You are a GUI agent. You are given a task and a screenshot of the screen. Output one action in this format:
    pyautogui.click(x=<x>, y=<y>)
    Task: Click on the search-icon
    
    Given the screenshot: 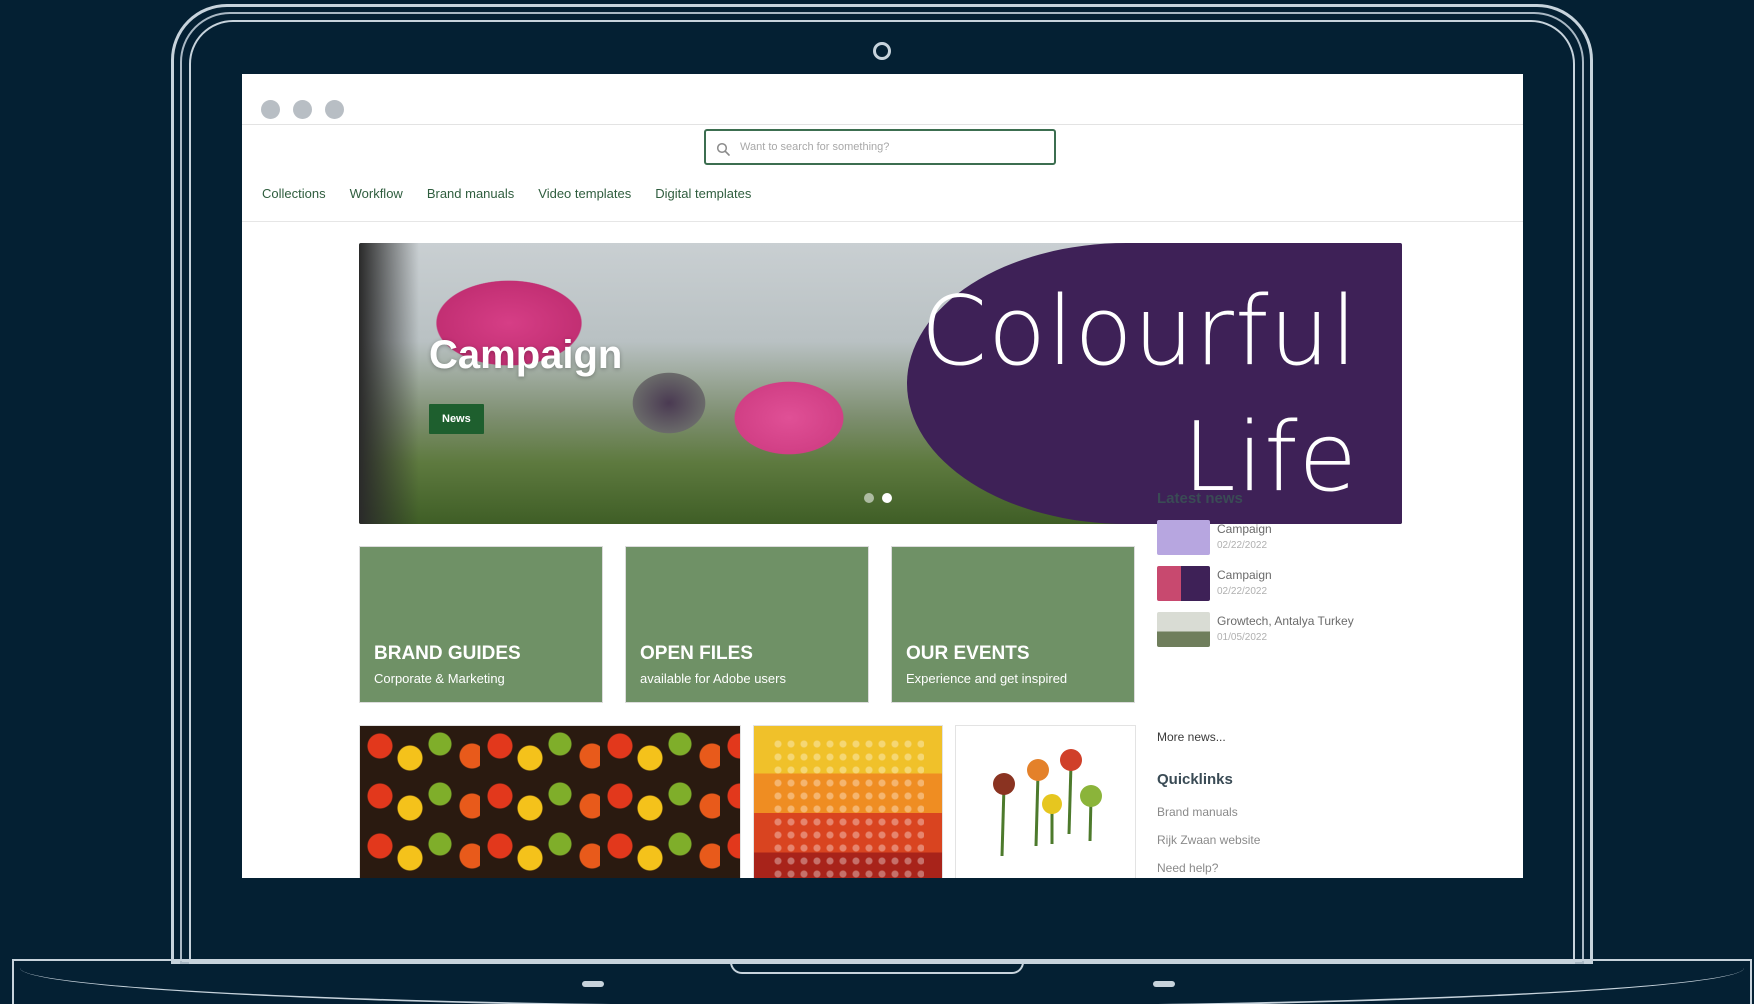 What is the action you would take?
    pyautogui.click(x=723, y=149)
    